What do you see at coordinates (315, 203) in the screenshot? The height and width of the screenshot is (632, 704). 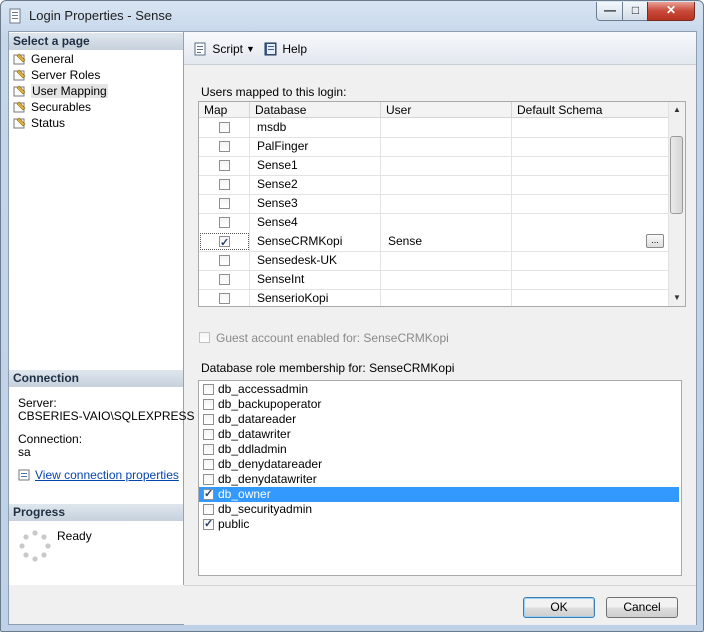 I see `database-cell: Sense3` at bounding box center [315, 203].